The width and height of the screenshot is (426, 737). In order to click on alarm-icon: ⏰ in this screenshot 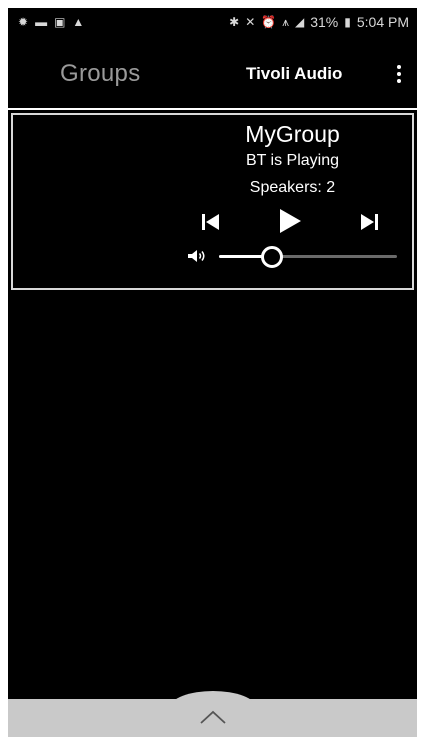, I will do `click(269, 22)`.